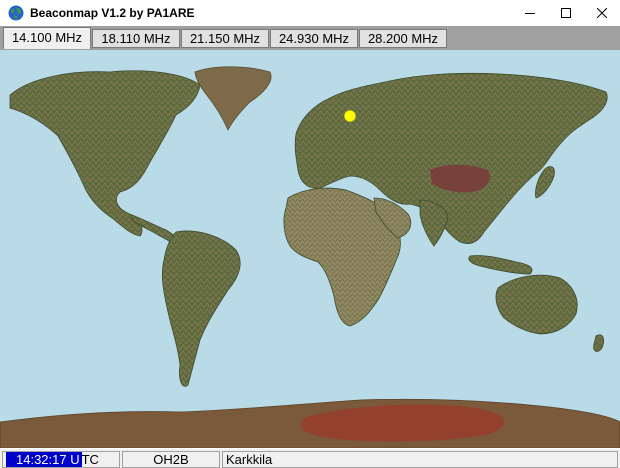 This screenshot has height=468, width=620. Describe the element at coordinates (500, 265) in the screenshot. I see `indonesia` at that location.